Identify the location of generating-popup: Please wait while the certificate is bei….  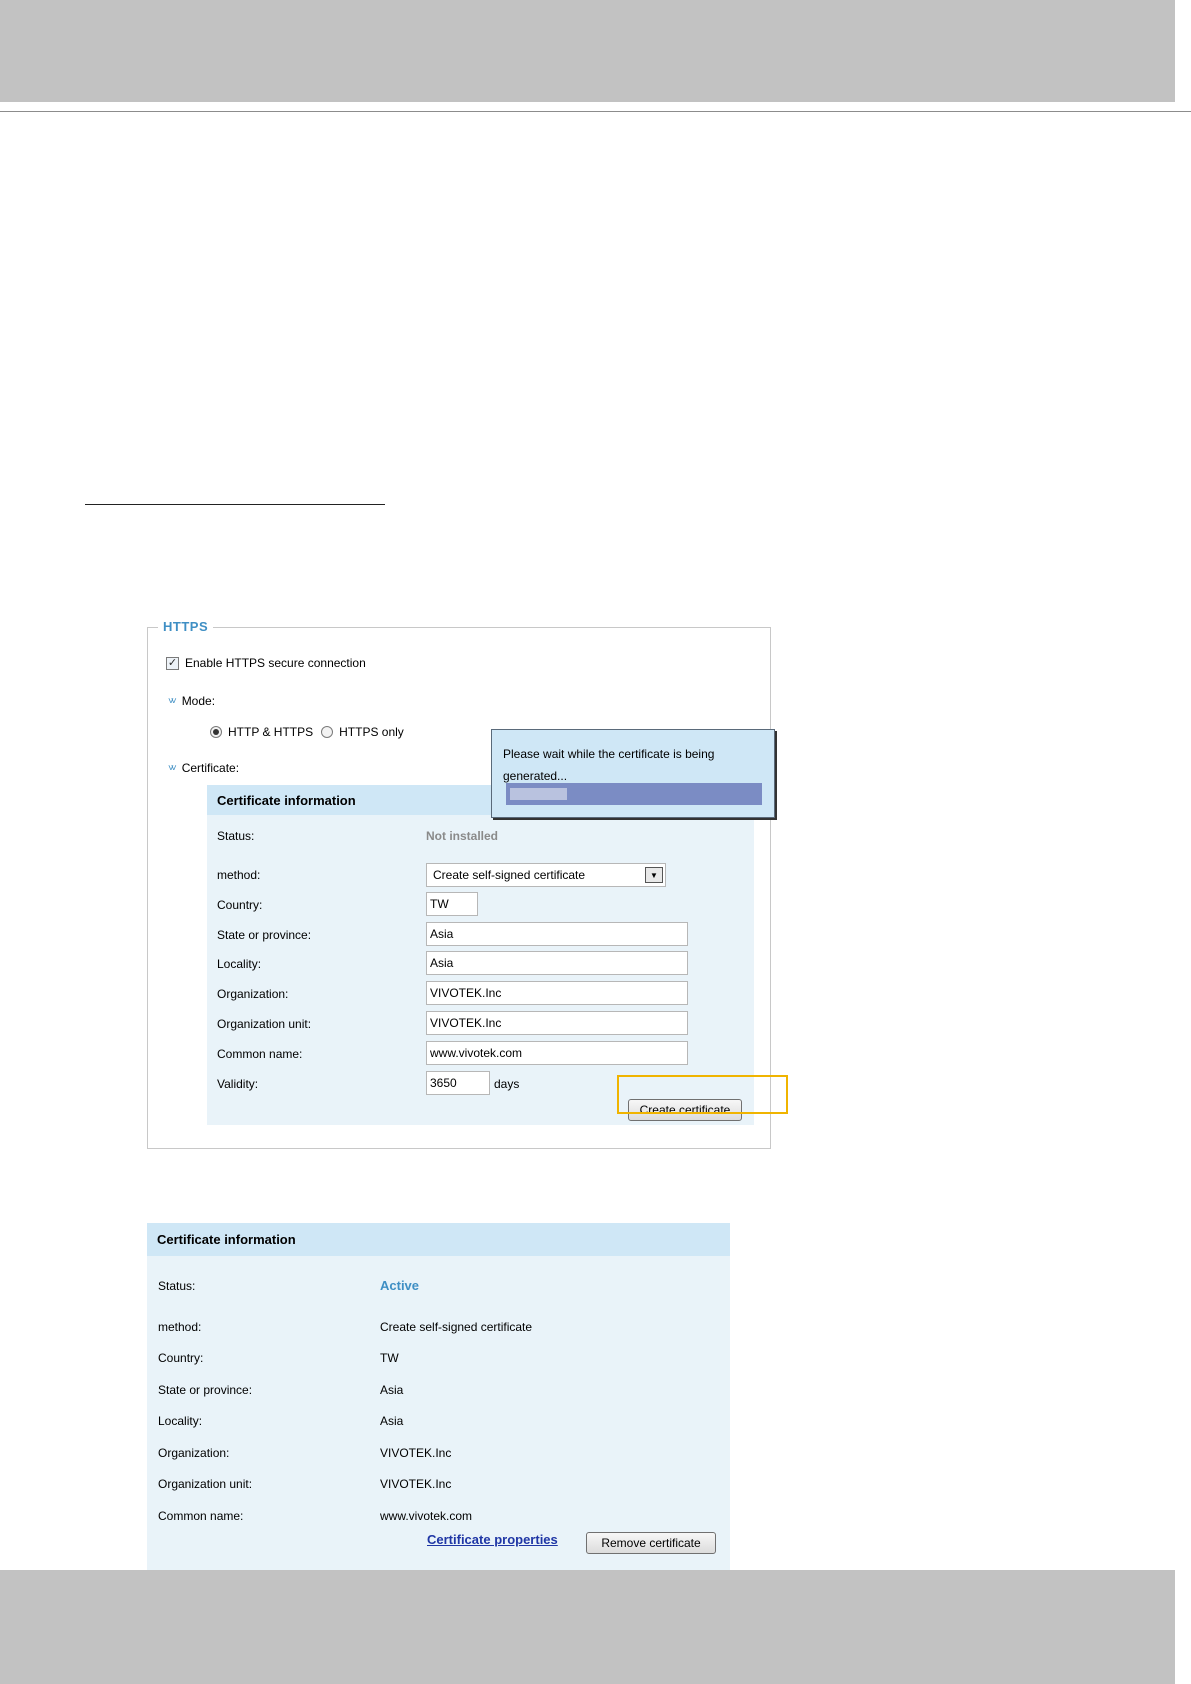
(633, 773).